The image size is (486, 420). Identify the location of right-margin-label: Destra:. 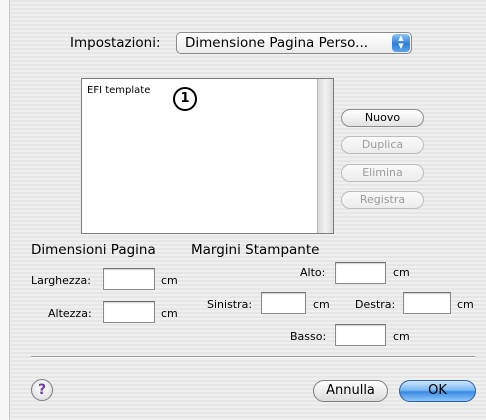
(375, 304).